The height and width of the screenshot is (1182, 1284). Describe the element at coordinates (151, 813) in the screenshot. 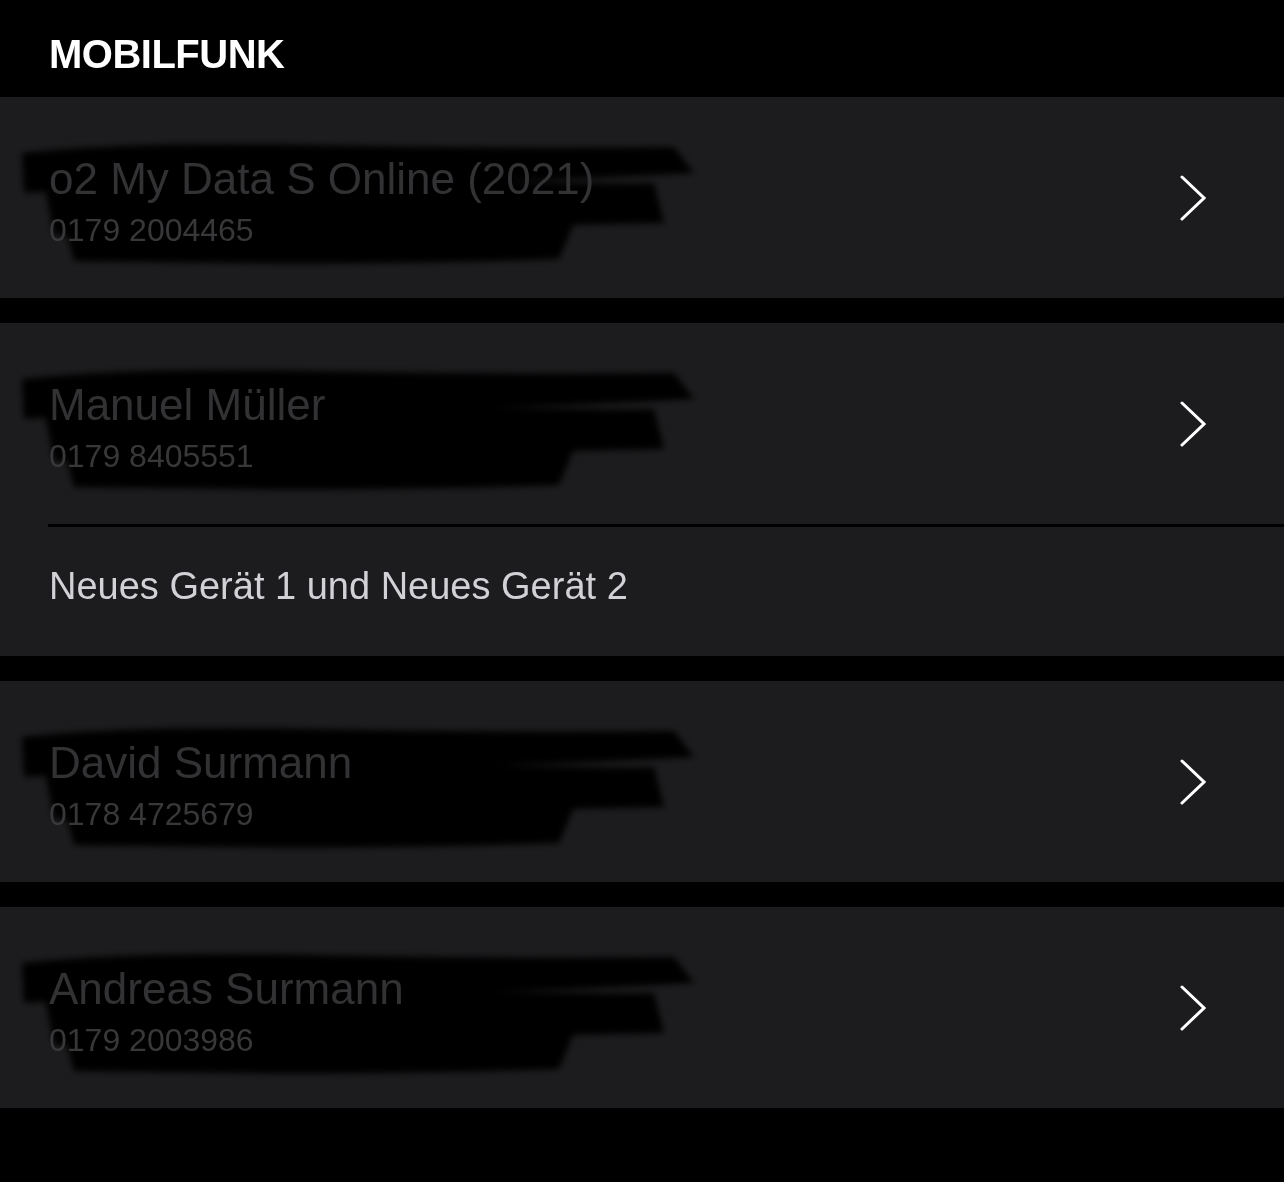

I see `phone-number: 0178 4725679` at that location.